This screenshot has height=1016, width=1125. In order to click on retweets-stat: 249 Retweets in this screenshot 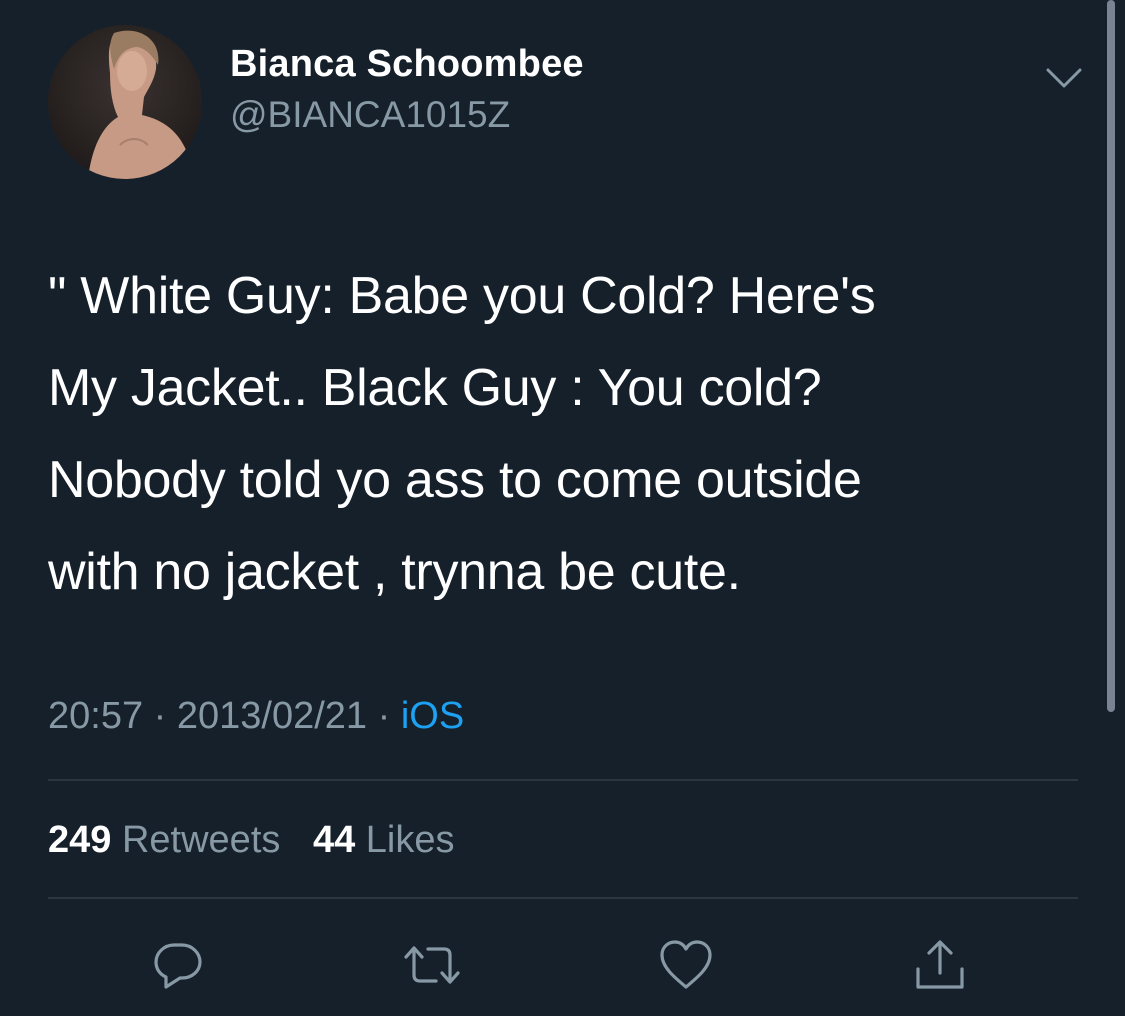, I will do `click(164, 840)`.